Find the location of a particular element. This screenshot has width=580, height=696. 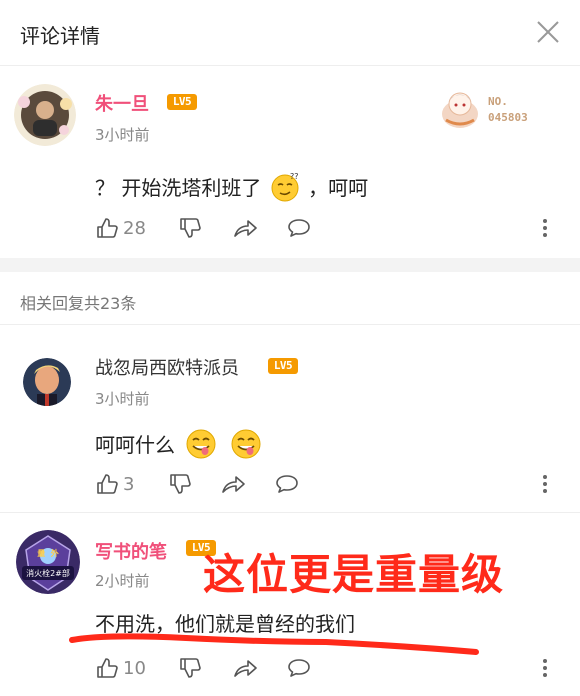

anime-girl-icon is located at coordinates (460, 110).